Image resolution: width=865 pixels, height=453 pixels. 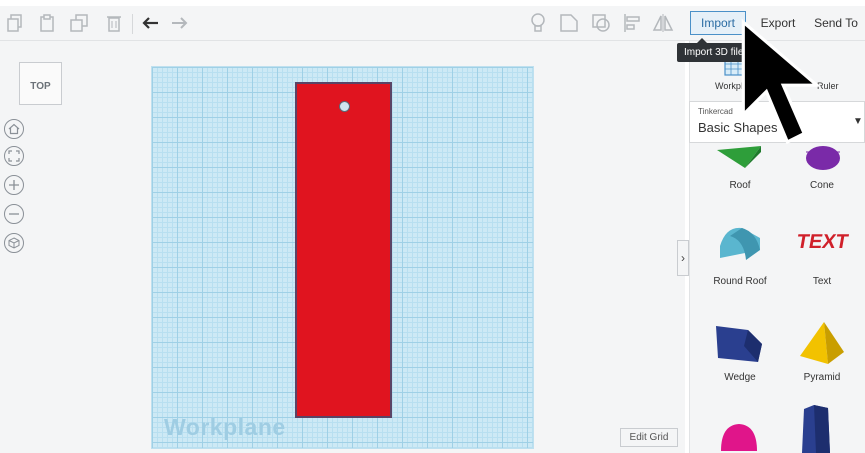 What do you see at coordinates (538, 23) in the screenshot?
I see `light-icon` at bounding box center [538, 23].